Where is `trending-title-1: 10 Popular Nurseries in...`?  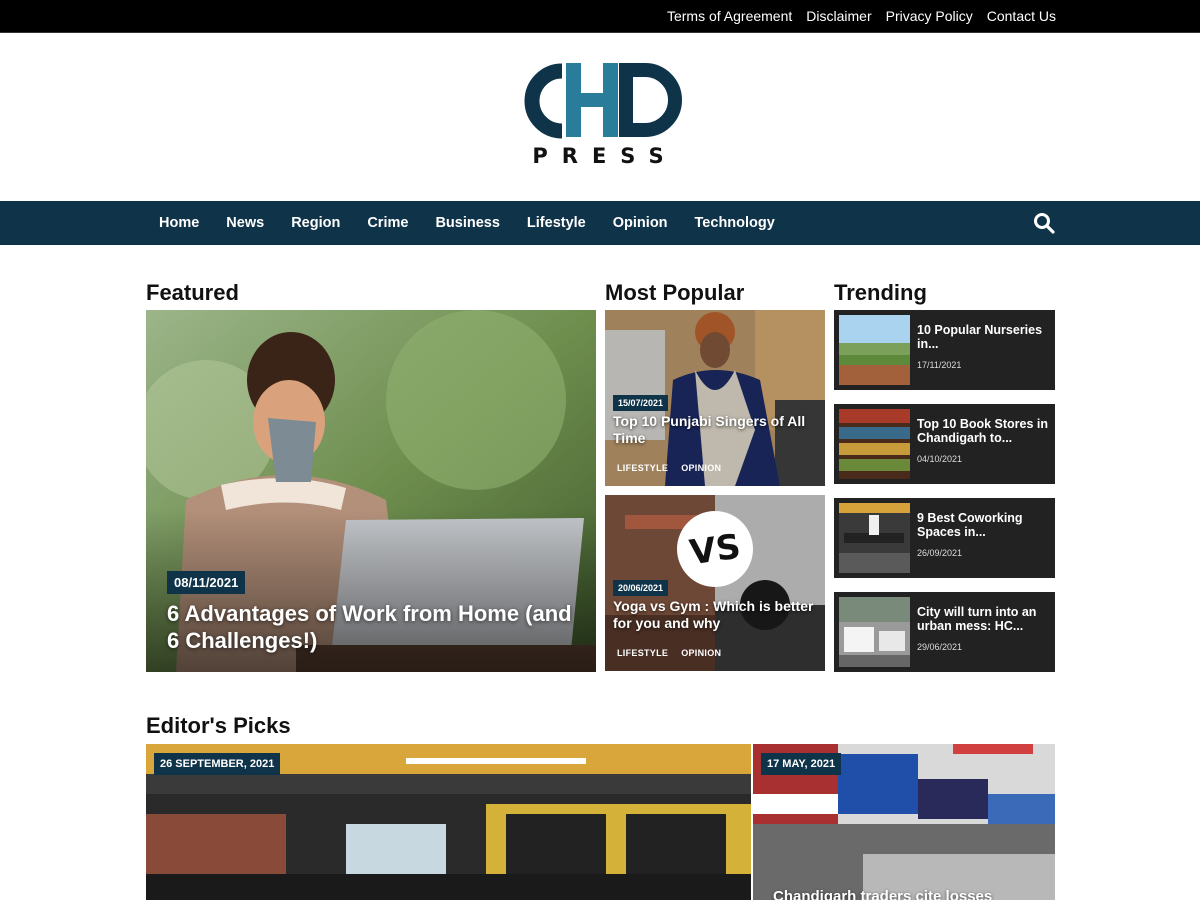
trending-title-1: 10 Popular Nurseries in... is located at coordinates (983, 337).